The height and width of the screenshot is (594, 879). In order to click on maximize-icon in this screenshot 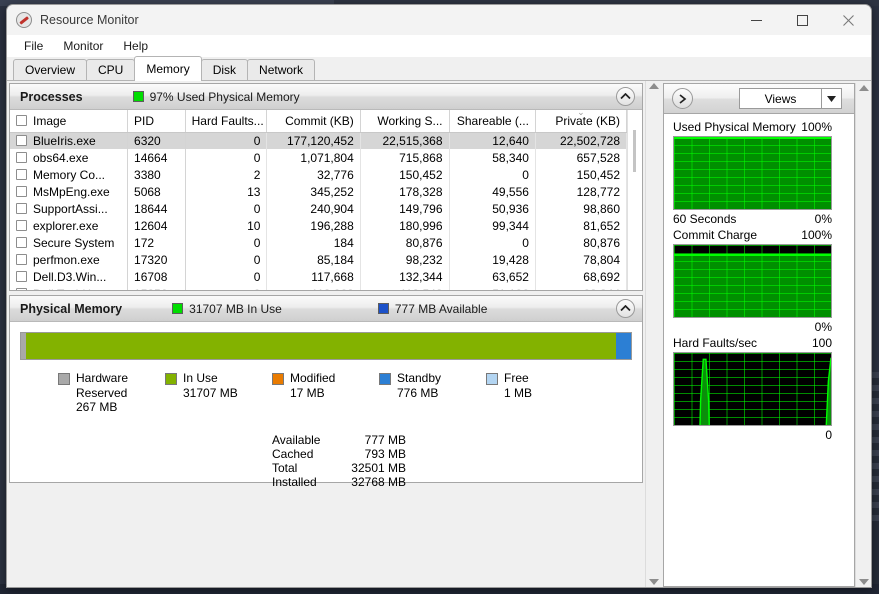, I will do `click(802, 20)`.